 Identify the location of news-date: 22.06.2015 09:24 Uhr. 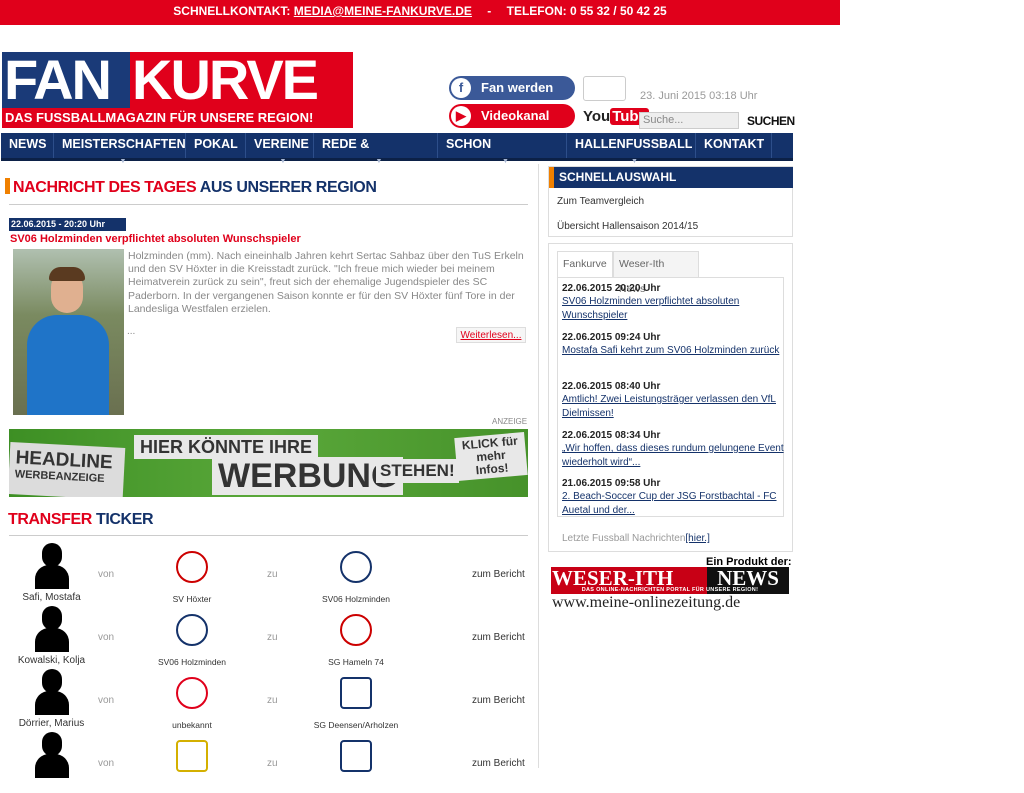
(611, 337).